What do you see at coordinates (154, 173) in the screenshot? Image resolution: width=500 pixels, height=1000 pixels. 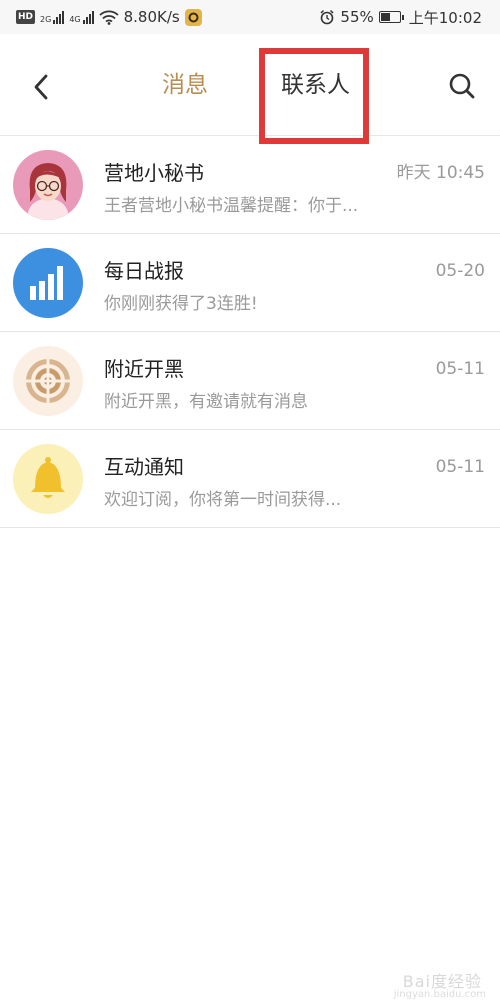 I see `message-title: 营地小秘书` at bounding box center [154, 173].